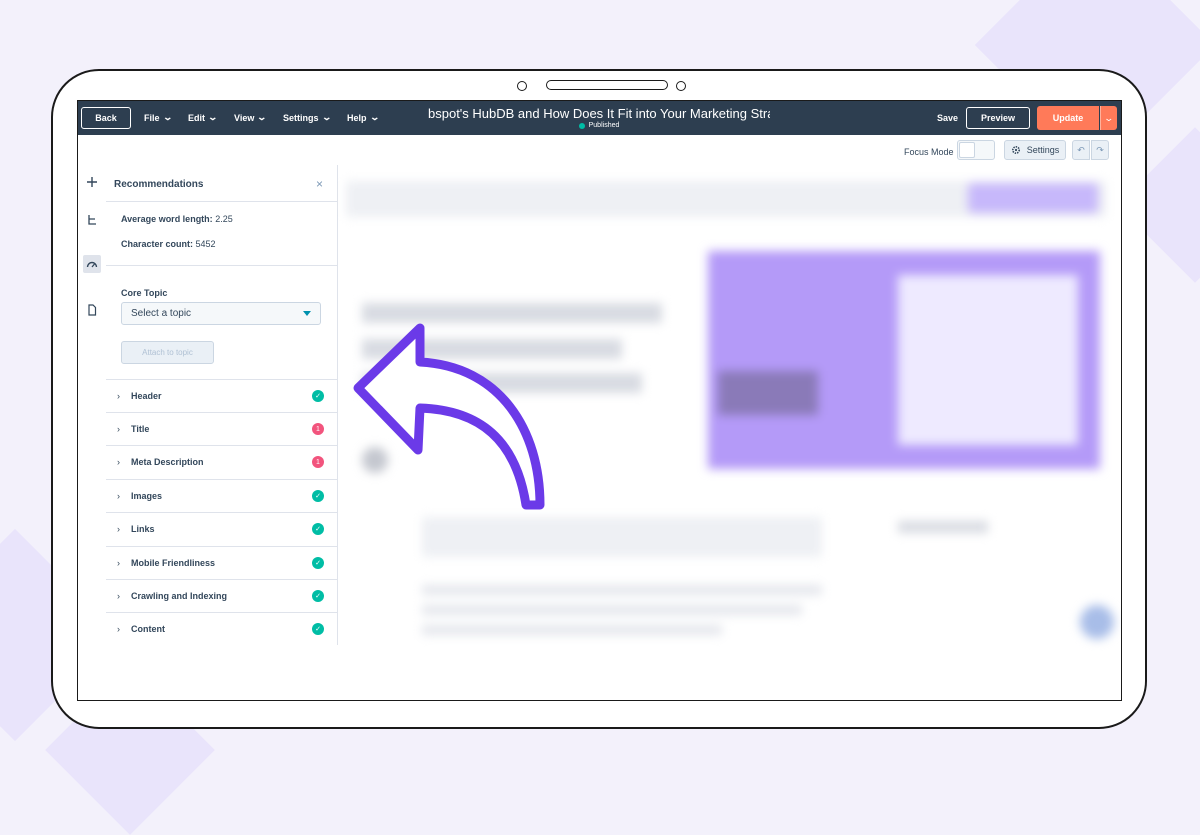 The width and height of the screenshot is (1200, 835). I want to click on rec-item-label: Header, so click(146, 396).